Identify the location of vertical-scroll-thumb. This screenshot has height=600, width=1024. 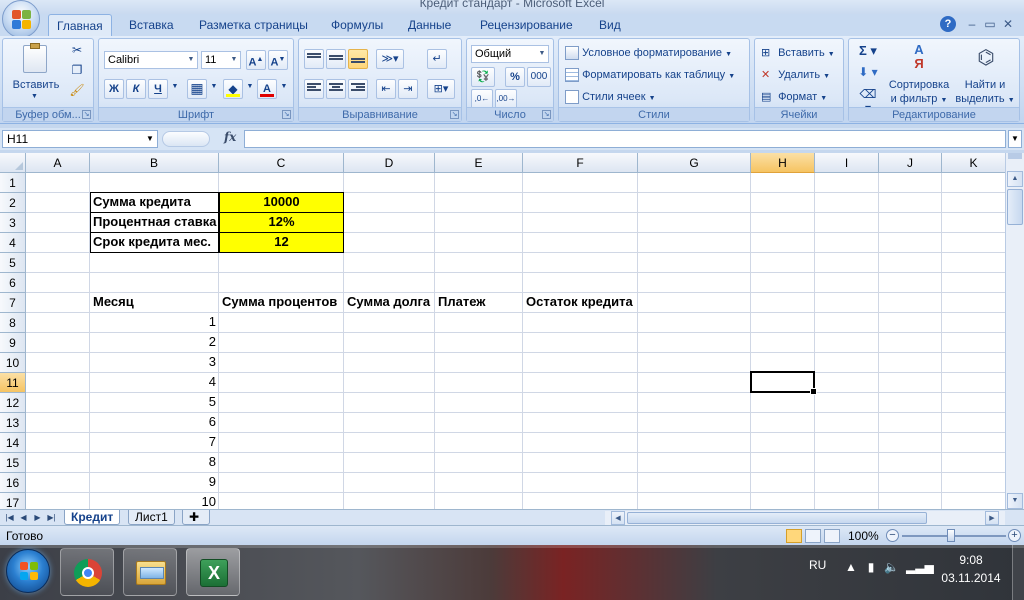
(1015, 207).